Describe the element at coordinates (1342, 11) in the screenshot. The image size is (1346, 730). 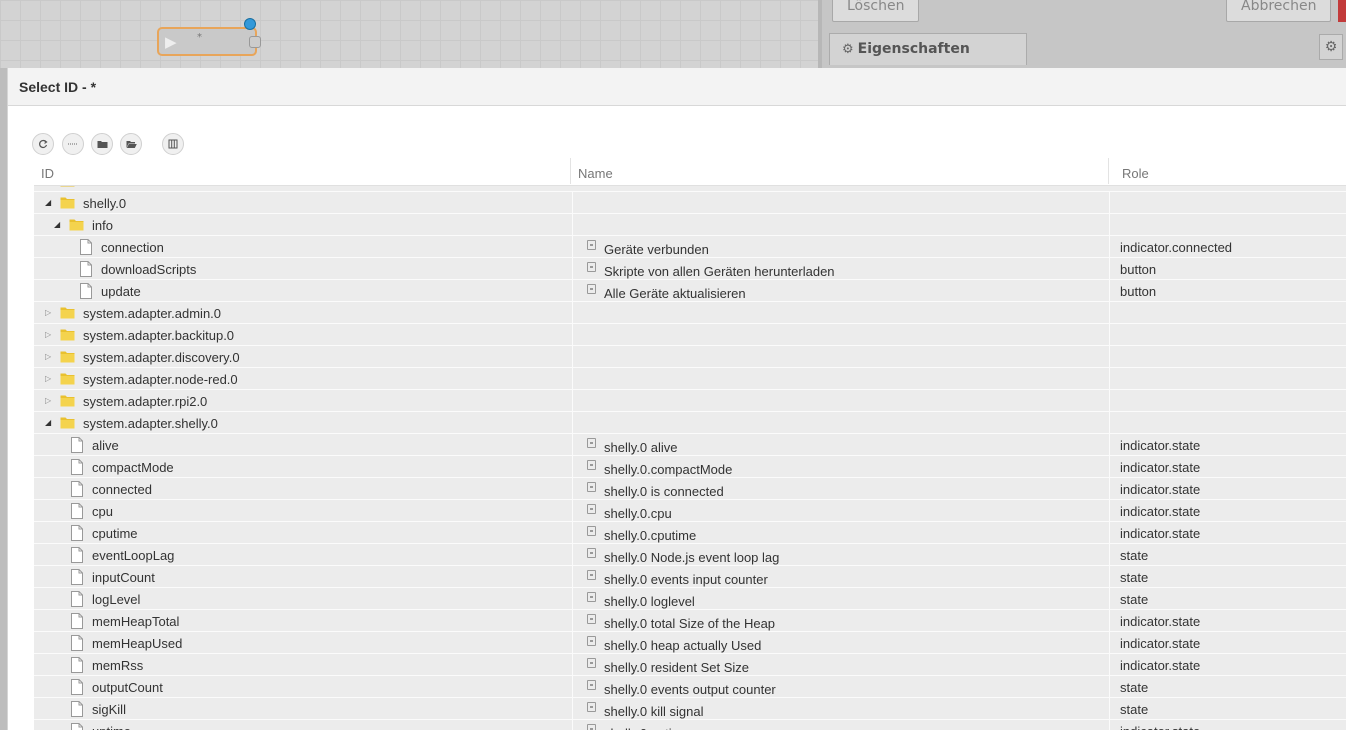
I see `done-button` at that location.